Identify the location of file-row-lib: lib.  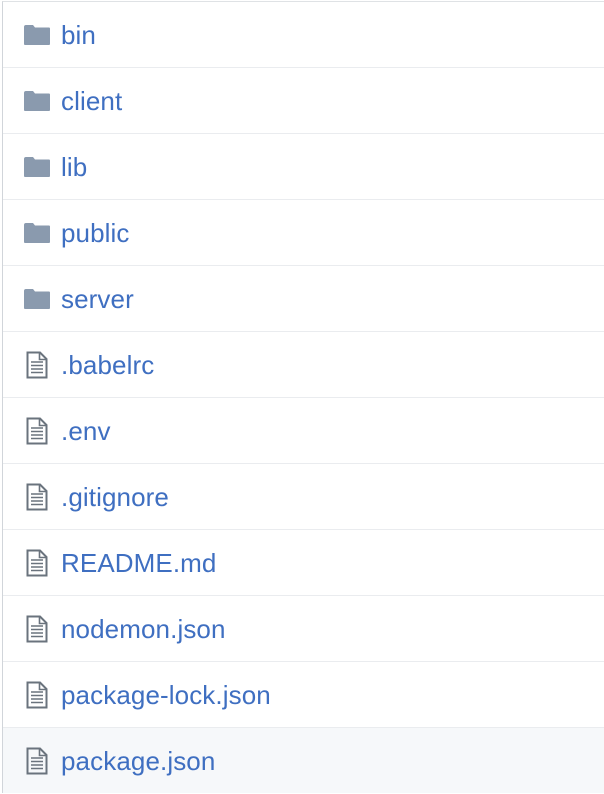
(303, 166).